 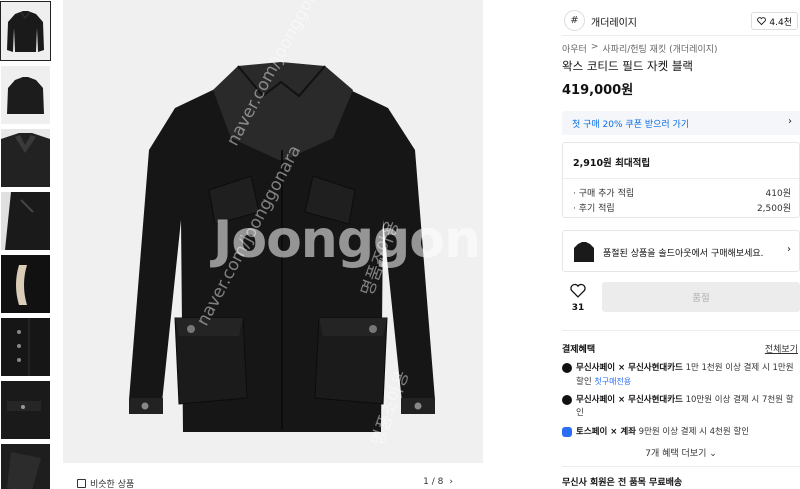 What do you see at coordinates (622, 483) in the screenshot?
I see `delivery-notice: 무신사 회원은 전 품목 무료배송` at bounding box center [622, 483].